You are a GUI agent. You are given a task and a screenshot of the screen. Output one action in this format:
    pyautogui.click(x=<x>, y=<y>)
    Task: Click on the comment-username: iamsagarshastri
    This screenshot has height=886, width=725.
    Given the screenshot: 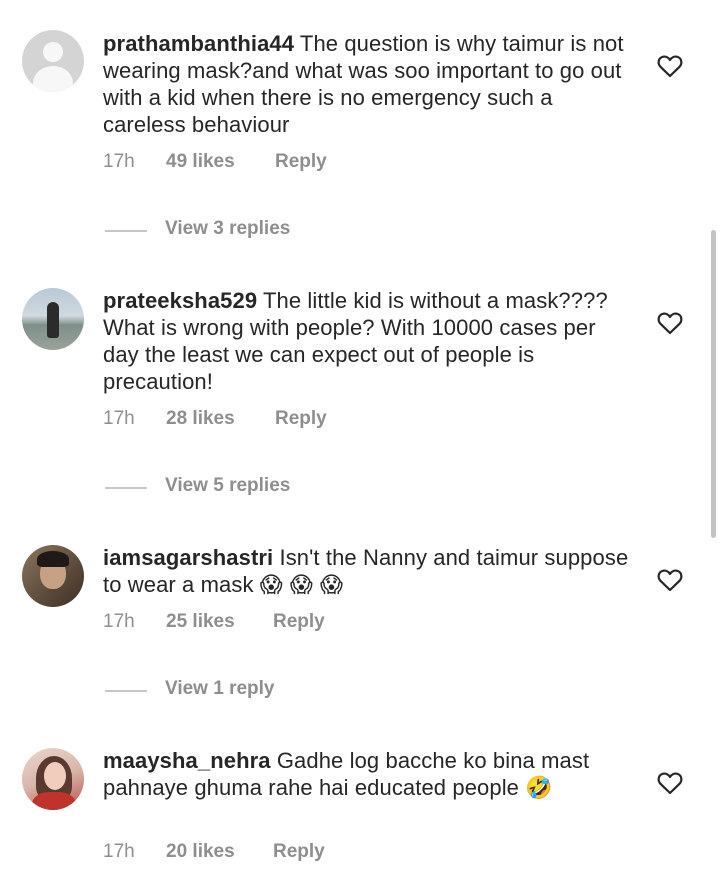 What is the action you would take?
    pyautogui.click(x=188, y=557)
    